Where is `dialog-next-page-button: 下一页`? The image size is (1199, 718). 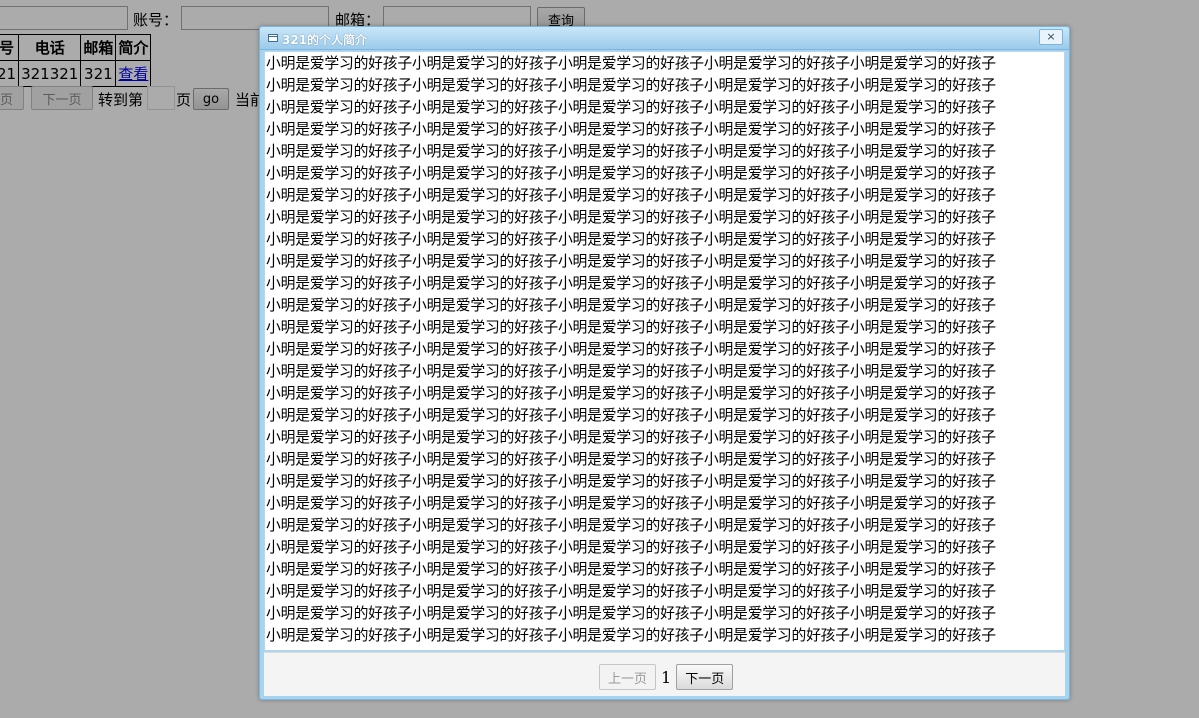
dialog-next-page-button: 下一页 is located at coordinates (705, 677).